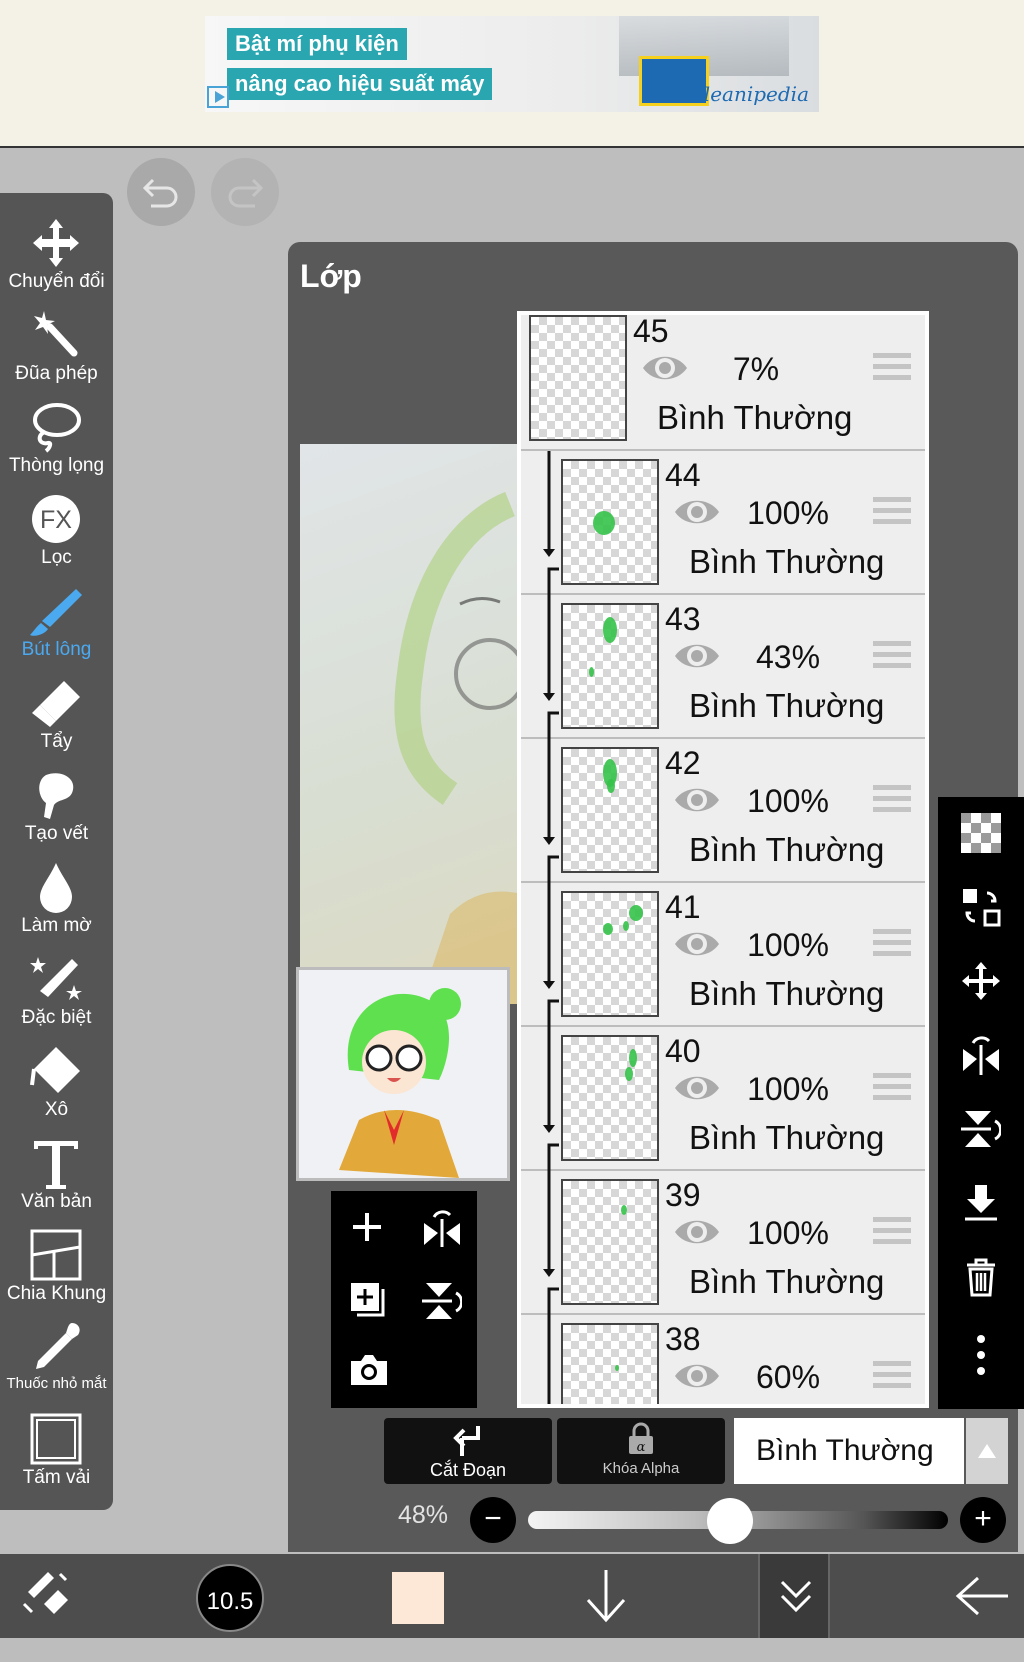 The height and width of the screenshot is (1662, 1024). Describe the element at coordinates (56, 991) in the screenshot. I see `tool-special: Đặc biệt` at that location.